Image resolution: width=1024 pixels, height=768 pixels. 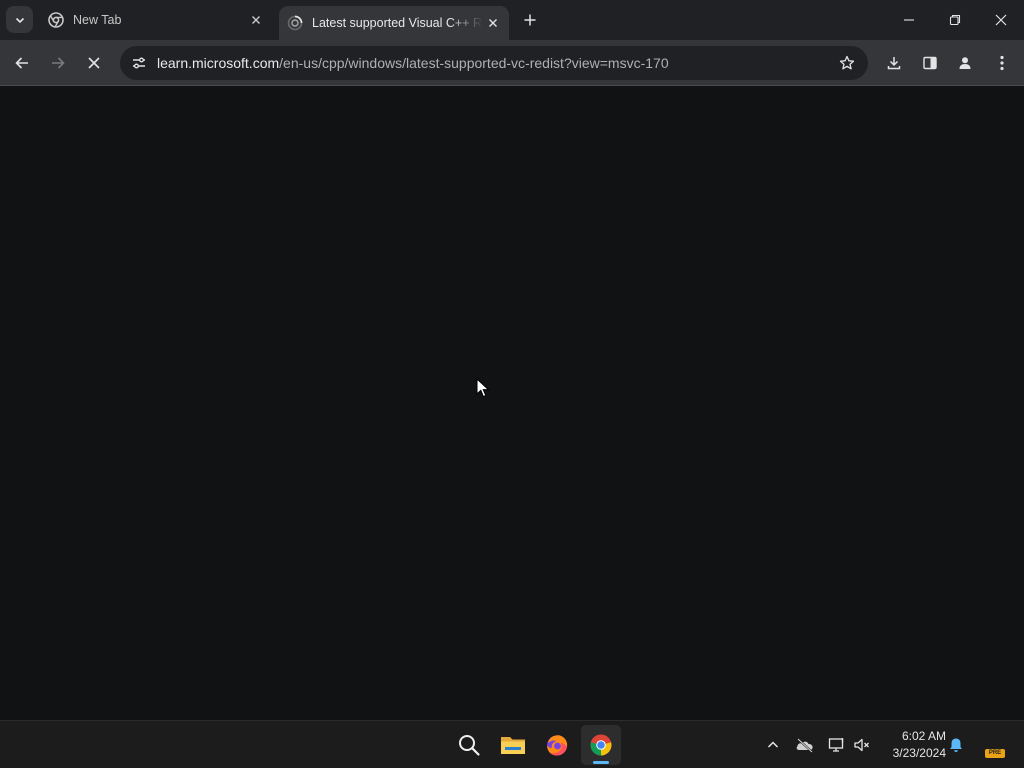 I want to click on downloads-button, so click(x=894, y=63).